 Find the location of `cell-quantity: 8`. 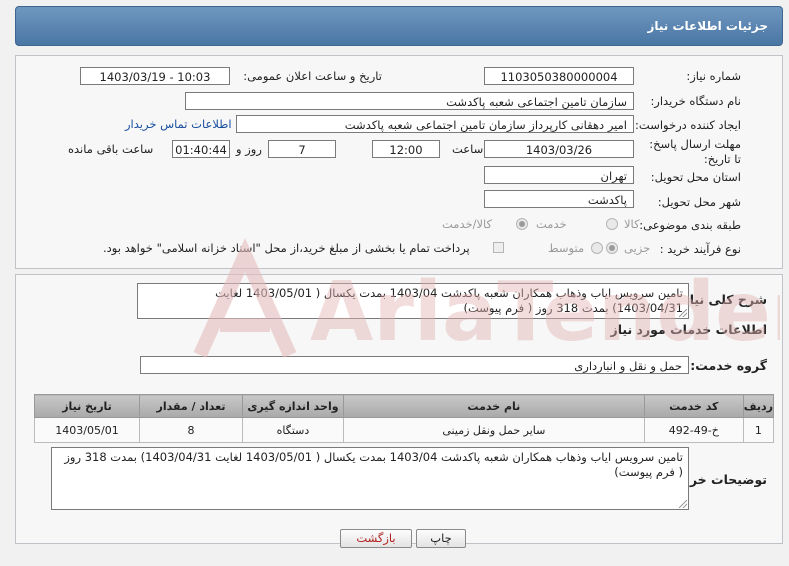

cell-quantity: 8 is located at coordinates (191, 430).